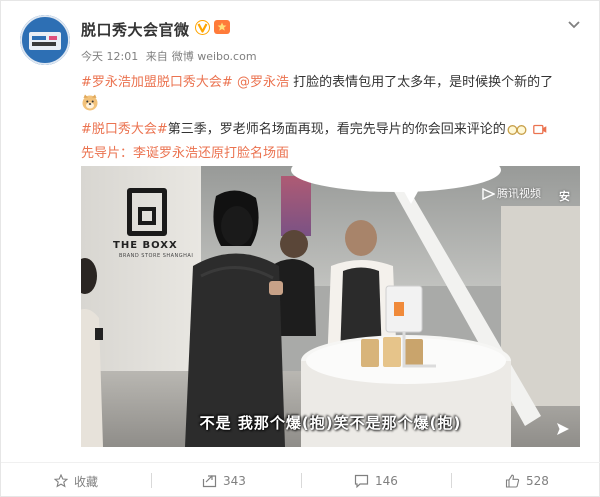  I want to click on favorite-label: 收藏, so click(86, 481).